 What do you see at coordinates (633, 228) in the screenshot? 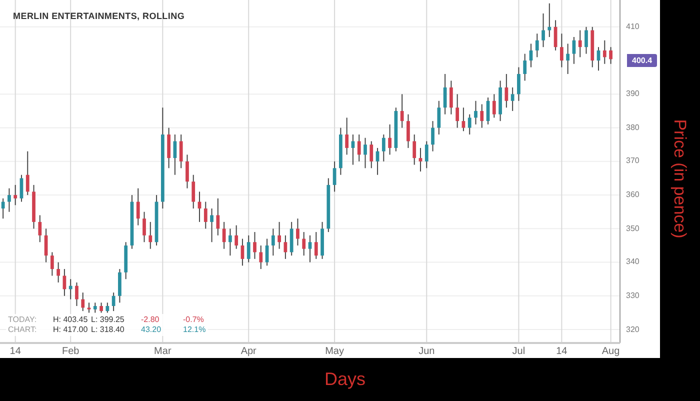
I see `y-axis-label: 350` at bounding box center [633, 228].